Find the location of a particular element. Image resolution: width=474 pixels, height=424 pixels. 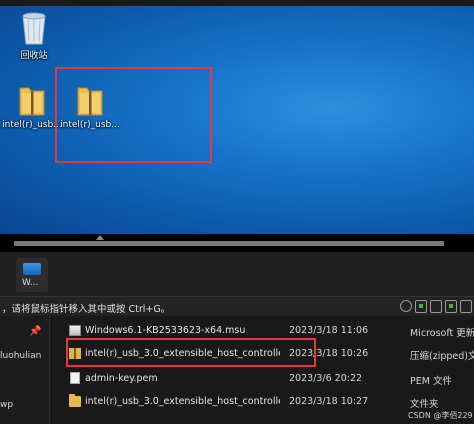

windows-screen-icon is located at coordinates (32, 269).